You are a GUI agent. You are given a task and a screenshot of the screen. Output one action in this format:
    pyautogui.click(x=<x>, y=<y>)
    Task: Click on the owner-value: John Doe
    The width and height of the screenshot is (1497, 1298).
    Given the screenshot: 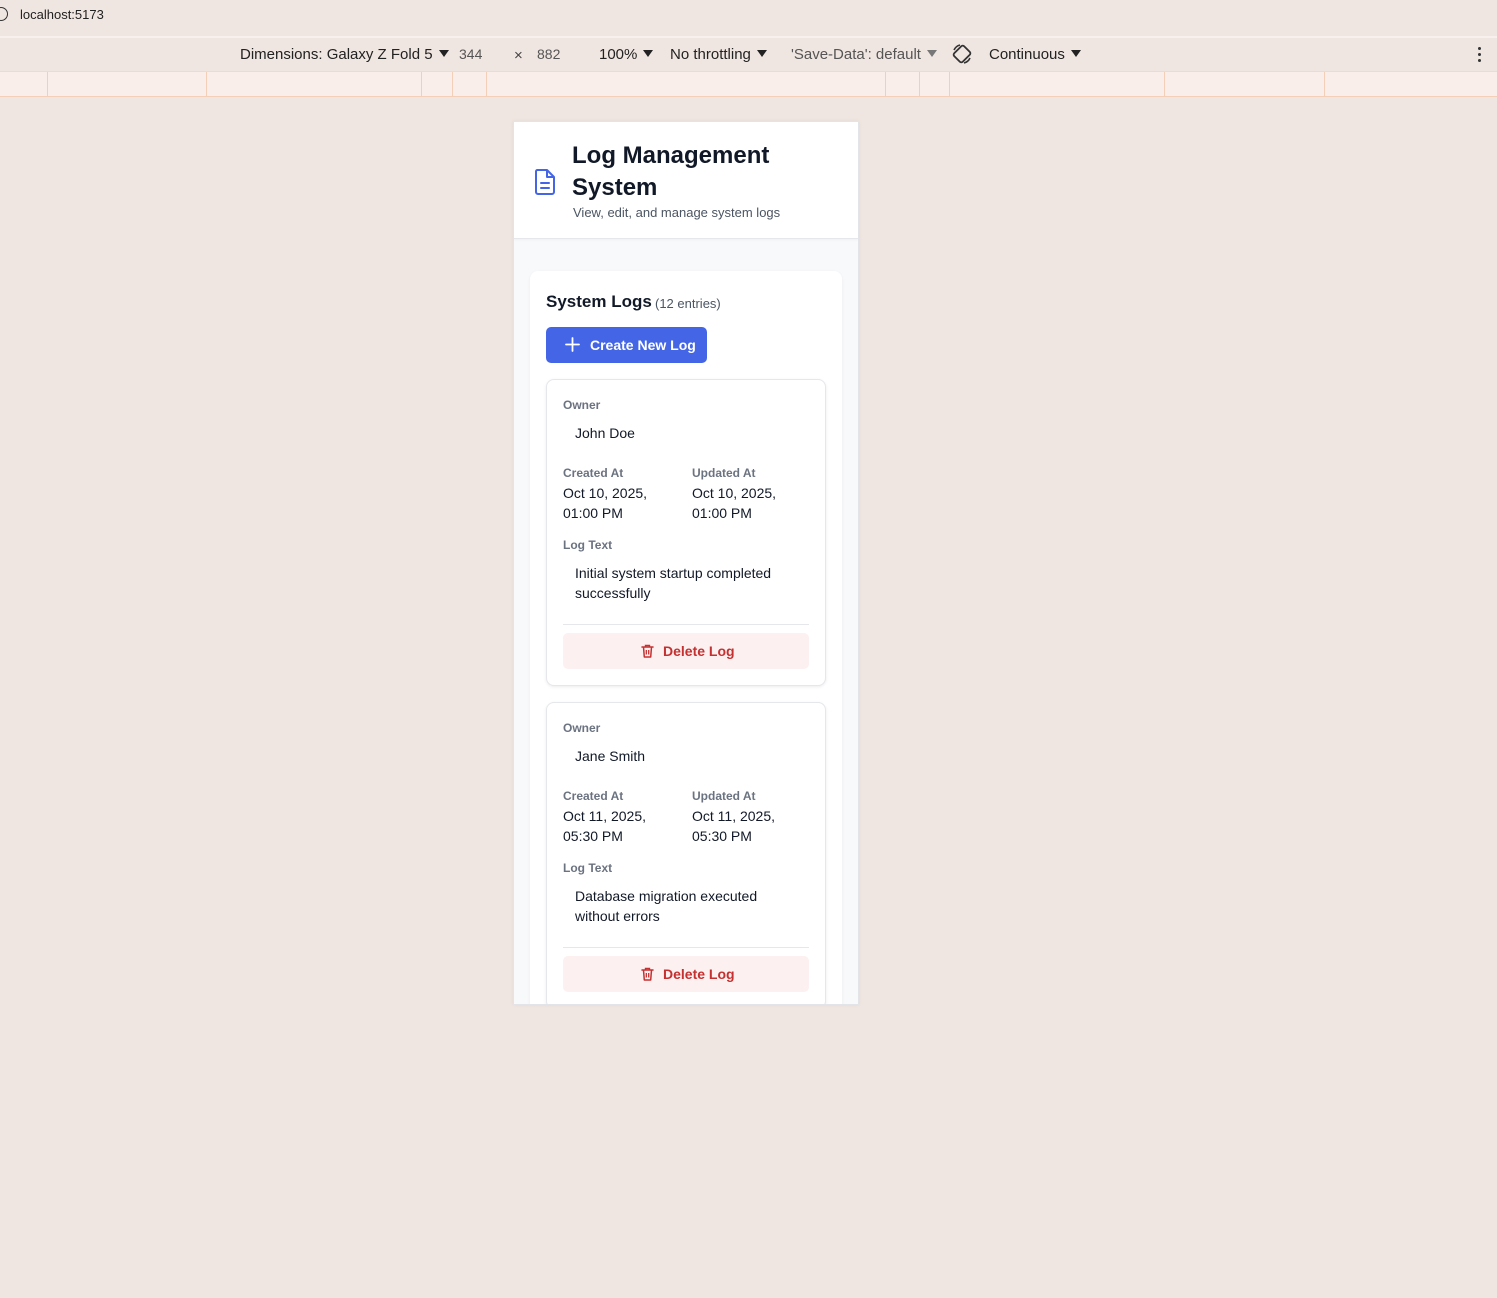 What is the action you would take?
    pyautogui.click(x=605, y=433)
    